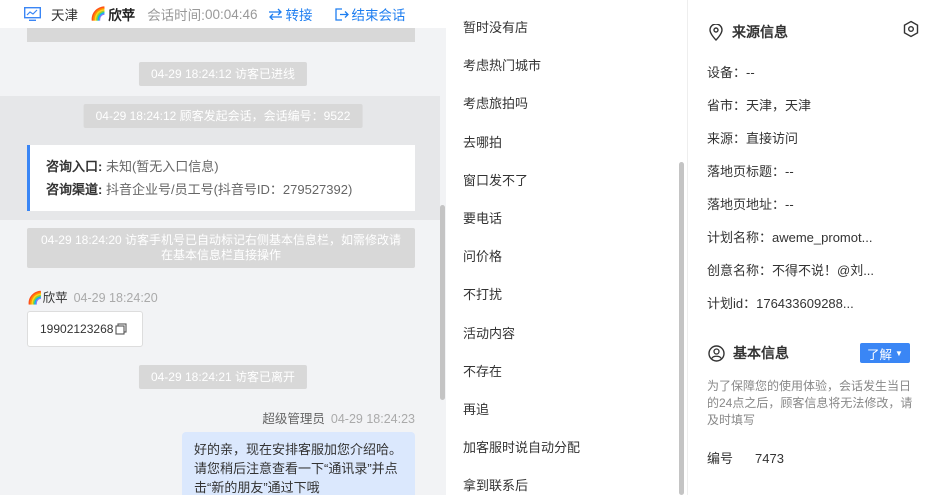 The width and height of the screenshot is (937, 495). What do you see at coordinates (229, 189) in the screenshot?
I see `consult-channel-value: 抖音企业号/员工号(抖音号ID：279527392)` at bounding box center [229, 189].